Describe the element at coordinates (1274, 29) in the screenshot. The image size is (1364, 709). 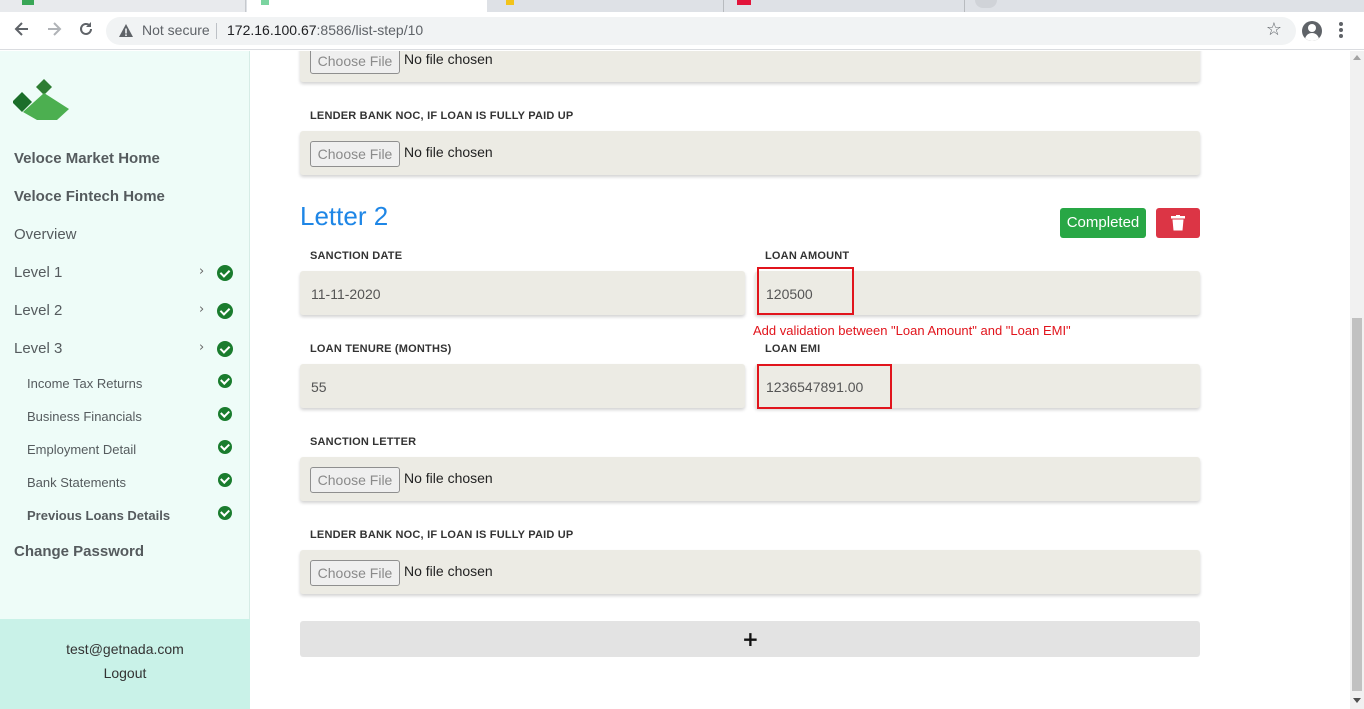
I see `bookmark-star-icon: ☆` at that location.